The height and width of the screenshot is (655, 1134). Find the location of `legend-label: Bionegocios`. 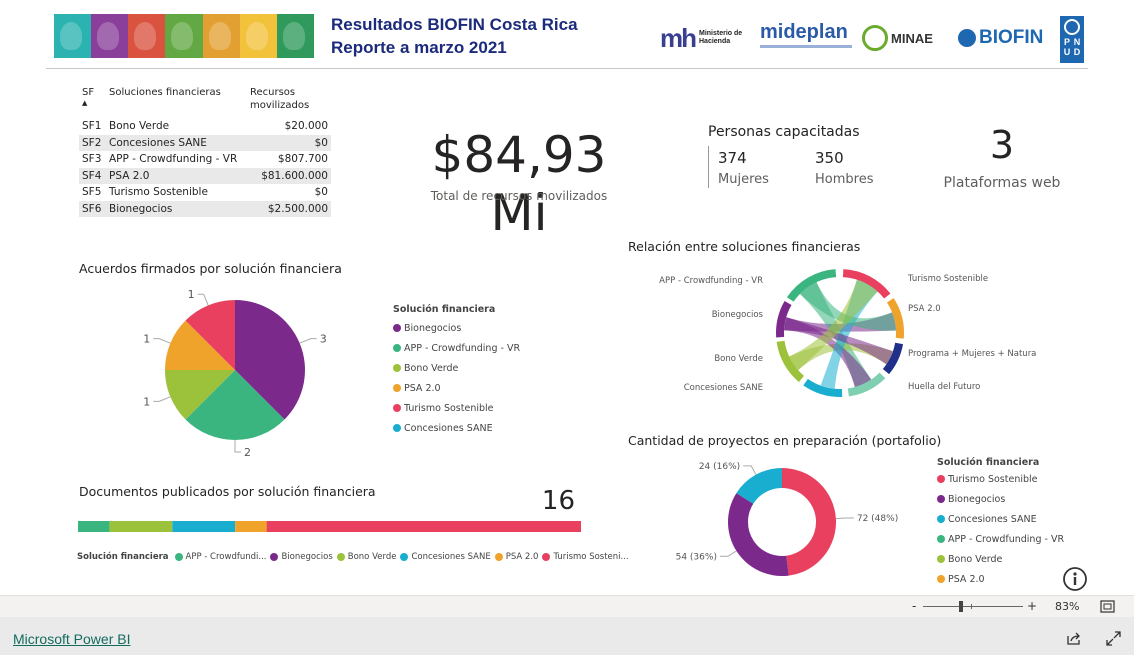

legend-label: Bionegocios is located at coordinates (977, 499).